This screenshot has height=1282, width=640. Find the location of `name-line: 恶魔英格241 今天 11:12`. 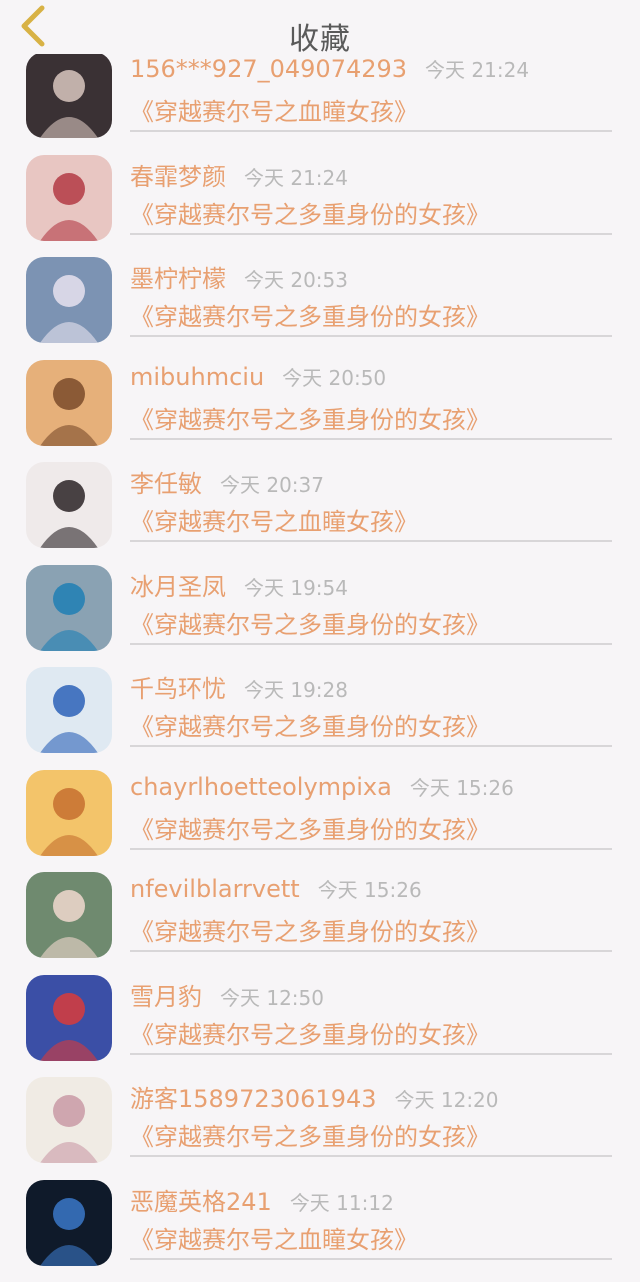

name-line: 恶魔英格241 今天 11:12 is located at coordinates (262, 1200).